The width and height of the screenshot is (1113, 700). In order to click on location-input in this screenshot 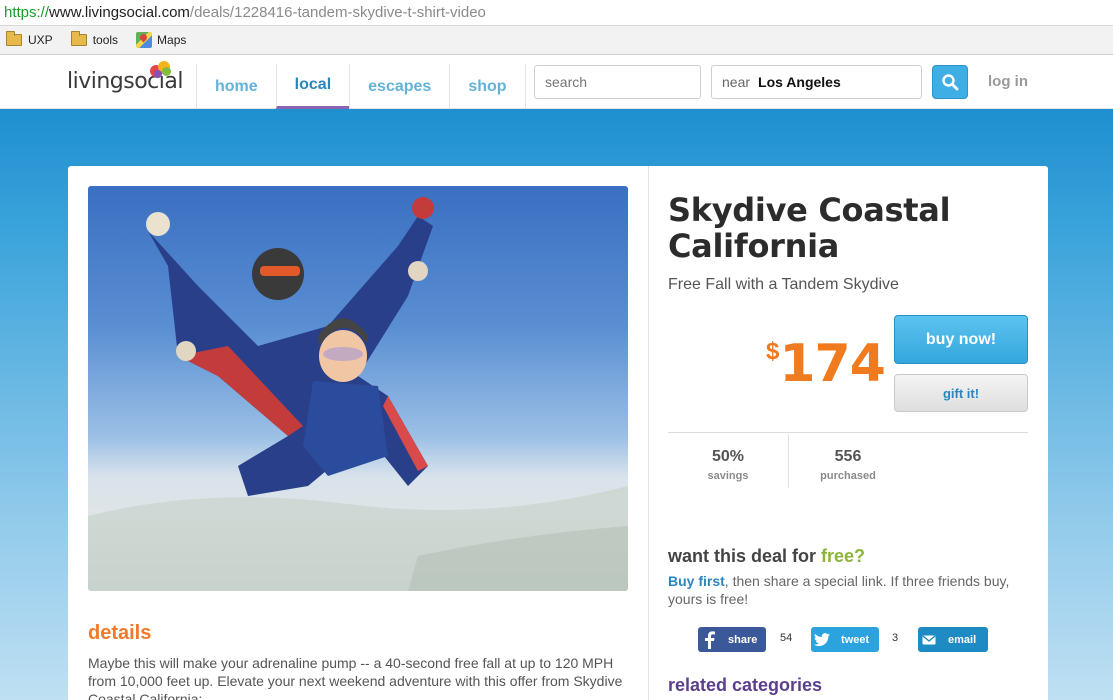, I will do `click(828, 82)`.